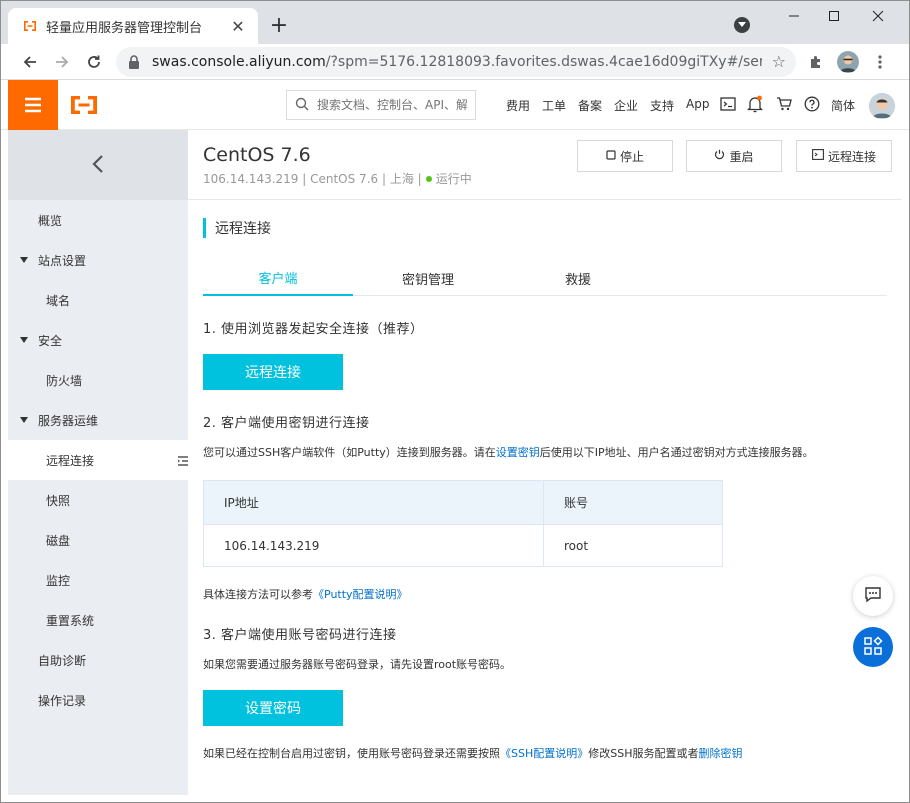 The height and width of the screenshot is (803, 910). Describe the element at coordinates (812, 104) in the screenshot. I see `help-icon` at that location.